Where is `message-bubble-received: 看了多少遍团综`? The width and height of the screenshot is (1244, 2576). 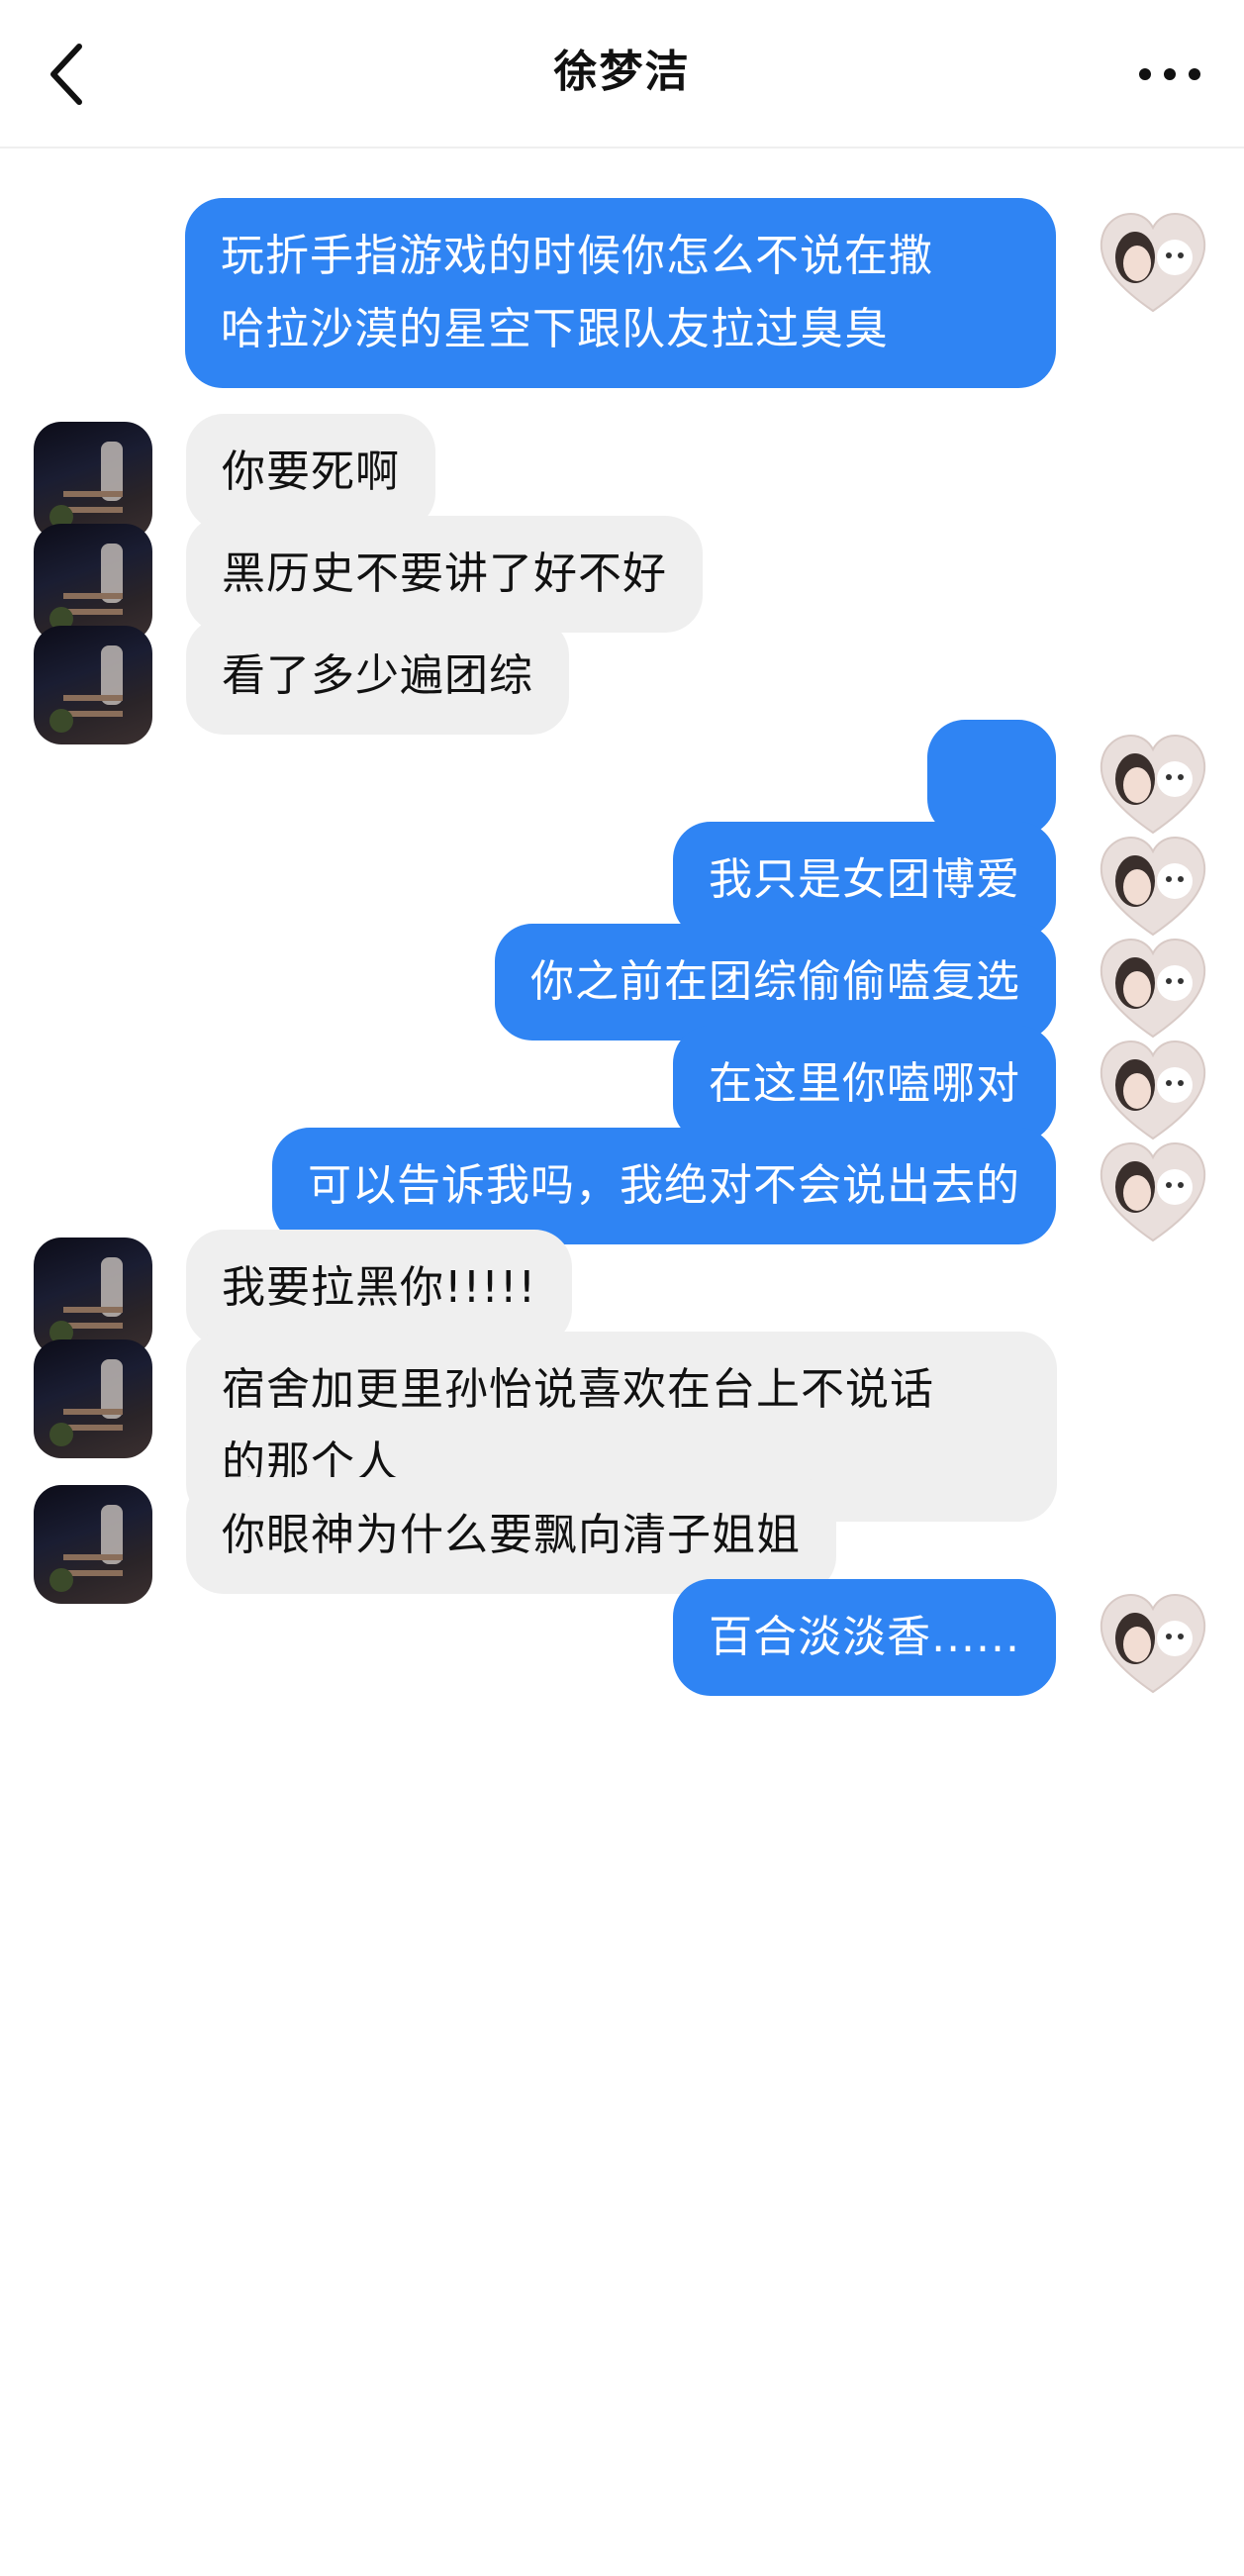
message-bubble-received: 看了多少遍团综 is located at coordinates (377, 676).